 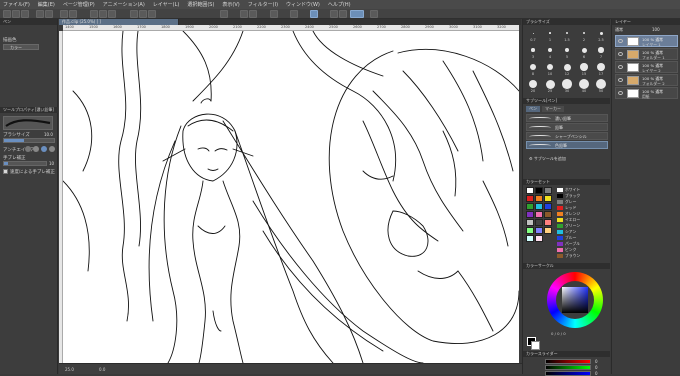 What do you see at coordinates (143, 14) in the screenshot?
I see `snap-grid-icon` at bounding box center [143, 14].